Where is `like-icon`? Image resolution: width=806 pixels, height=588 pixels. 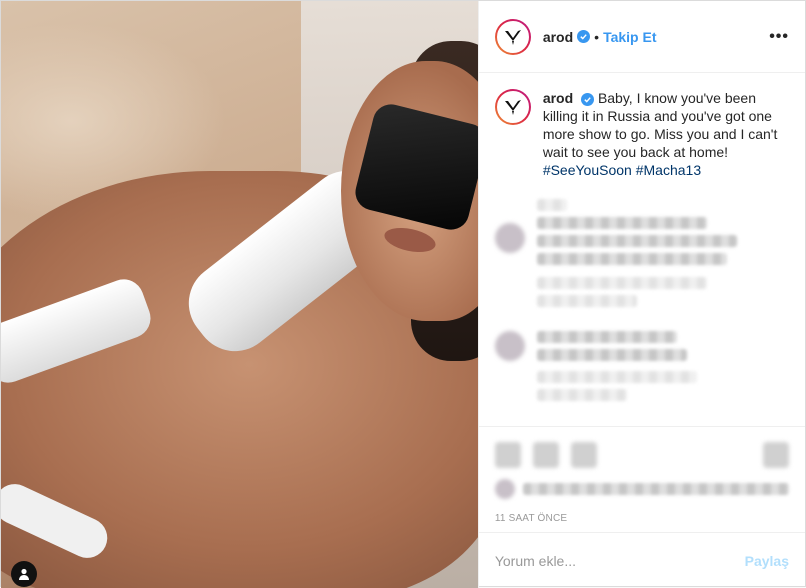 like-icon is located at coordinates (507, 455).